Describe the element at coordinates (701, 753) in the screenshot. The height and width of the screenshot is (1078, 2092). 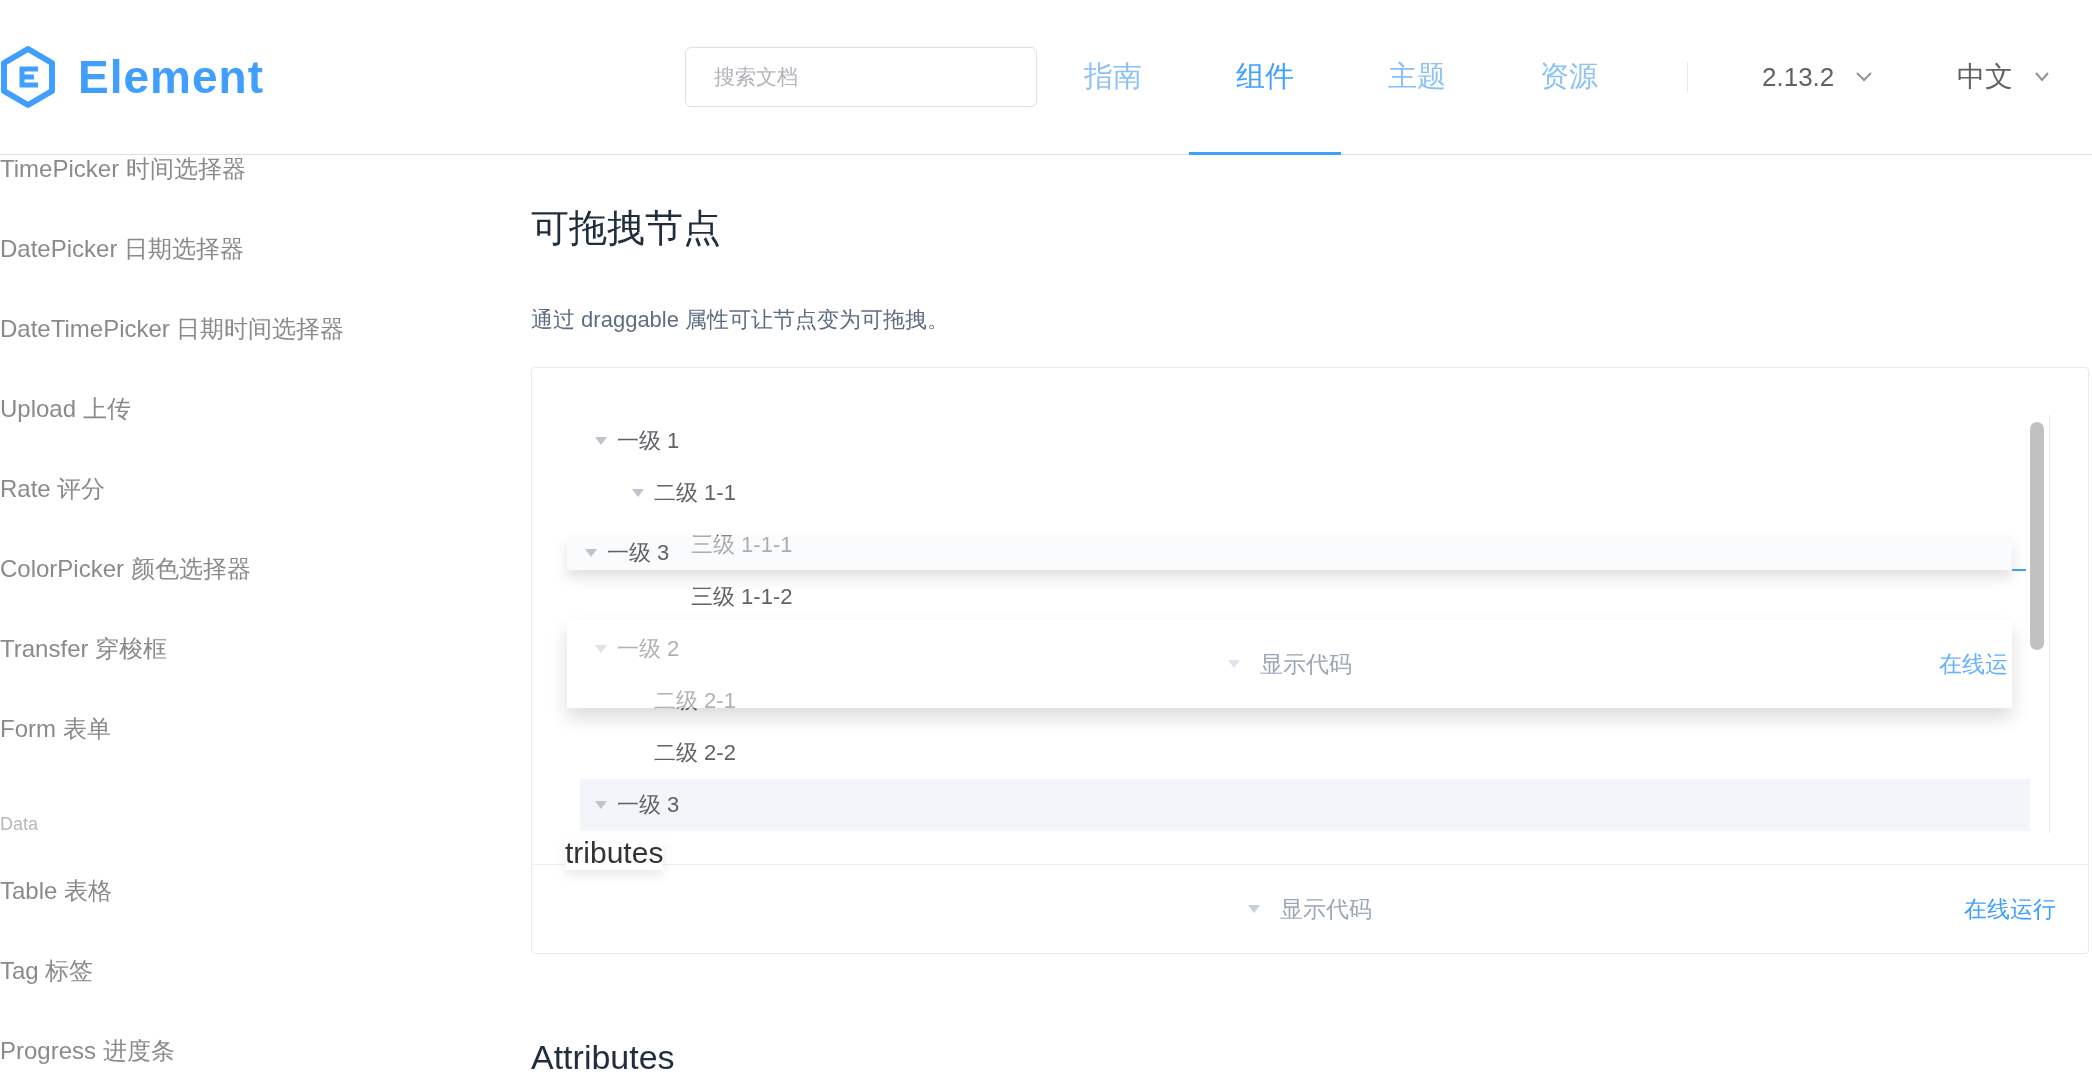
I see `tree-node: 二级 2-2` at that location.